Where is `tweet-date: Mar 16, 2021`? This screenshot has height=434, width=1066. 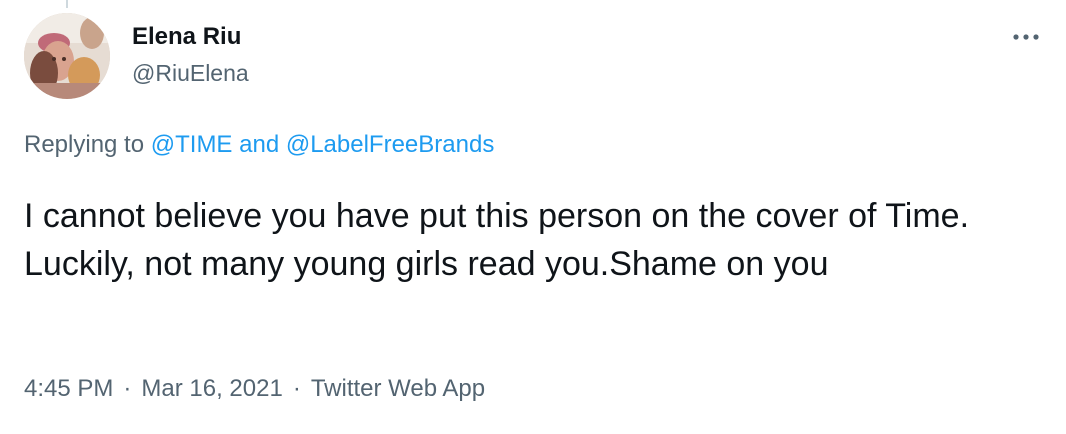 tweet-date: Mar 16, 2021 is located at coordinates (211, 388).